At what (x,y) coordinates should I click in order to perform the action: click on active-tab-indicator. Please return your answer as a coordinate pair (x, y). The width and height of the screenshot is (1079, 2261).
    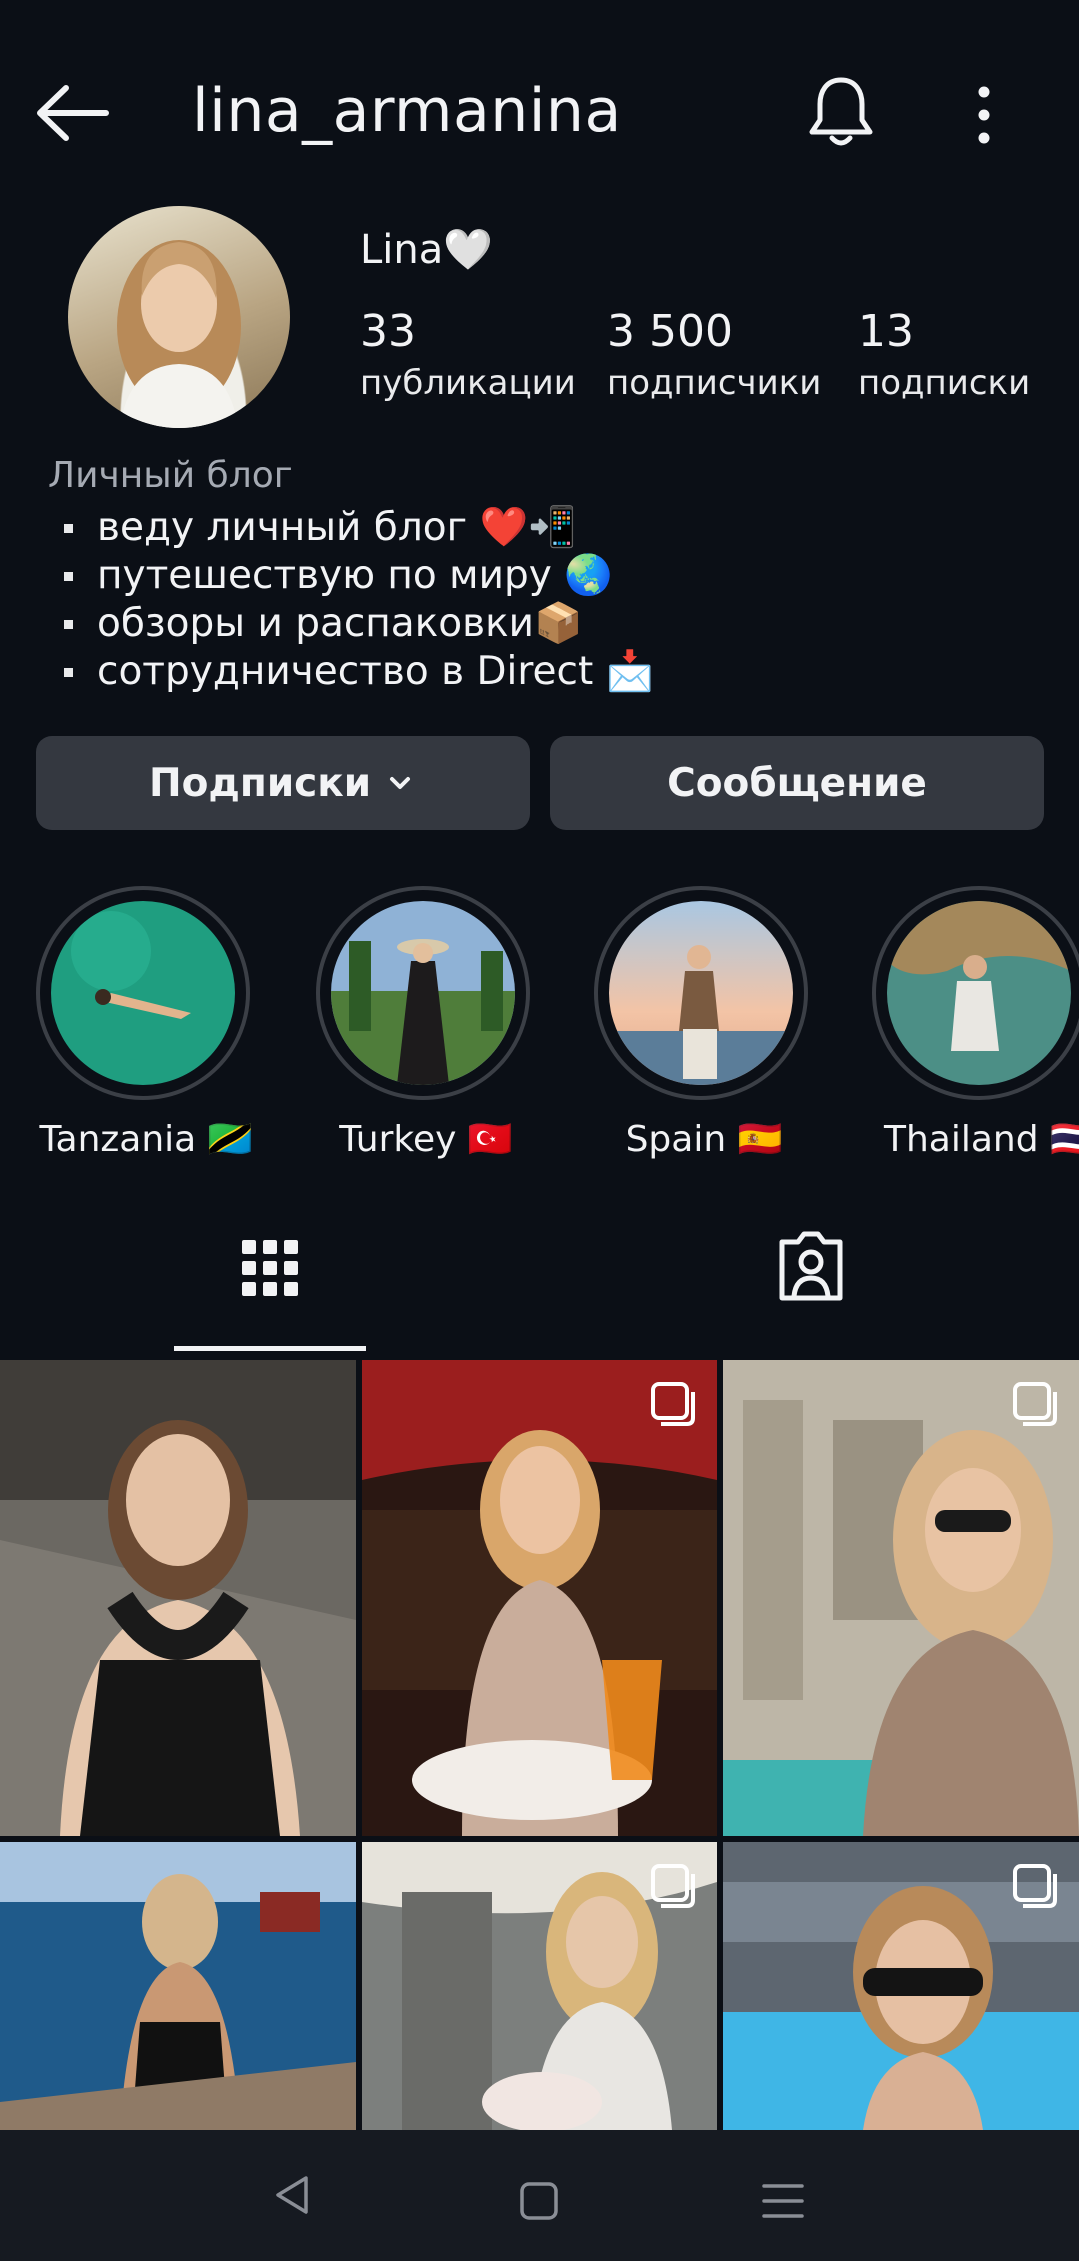
    Looking at the image, I should click on (270, 1348).